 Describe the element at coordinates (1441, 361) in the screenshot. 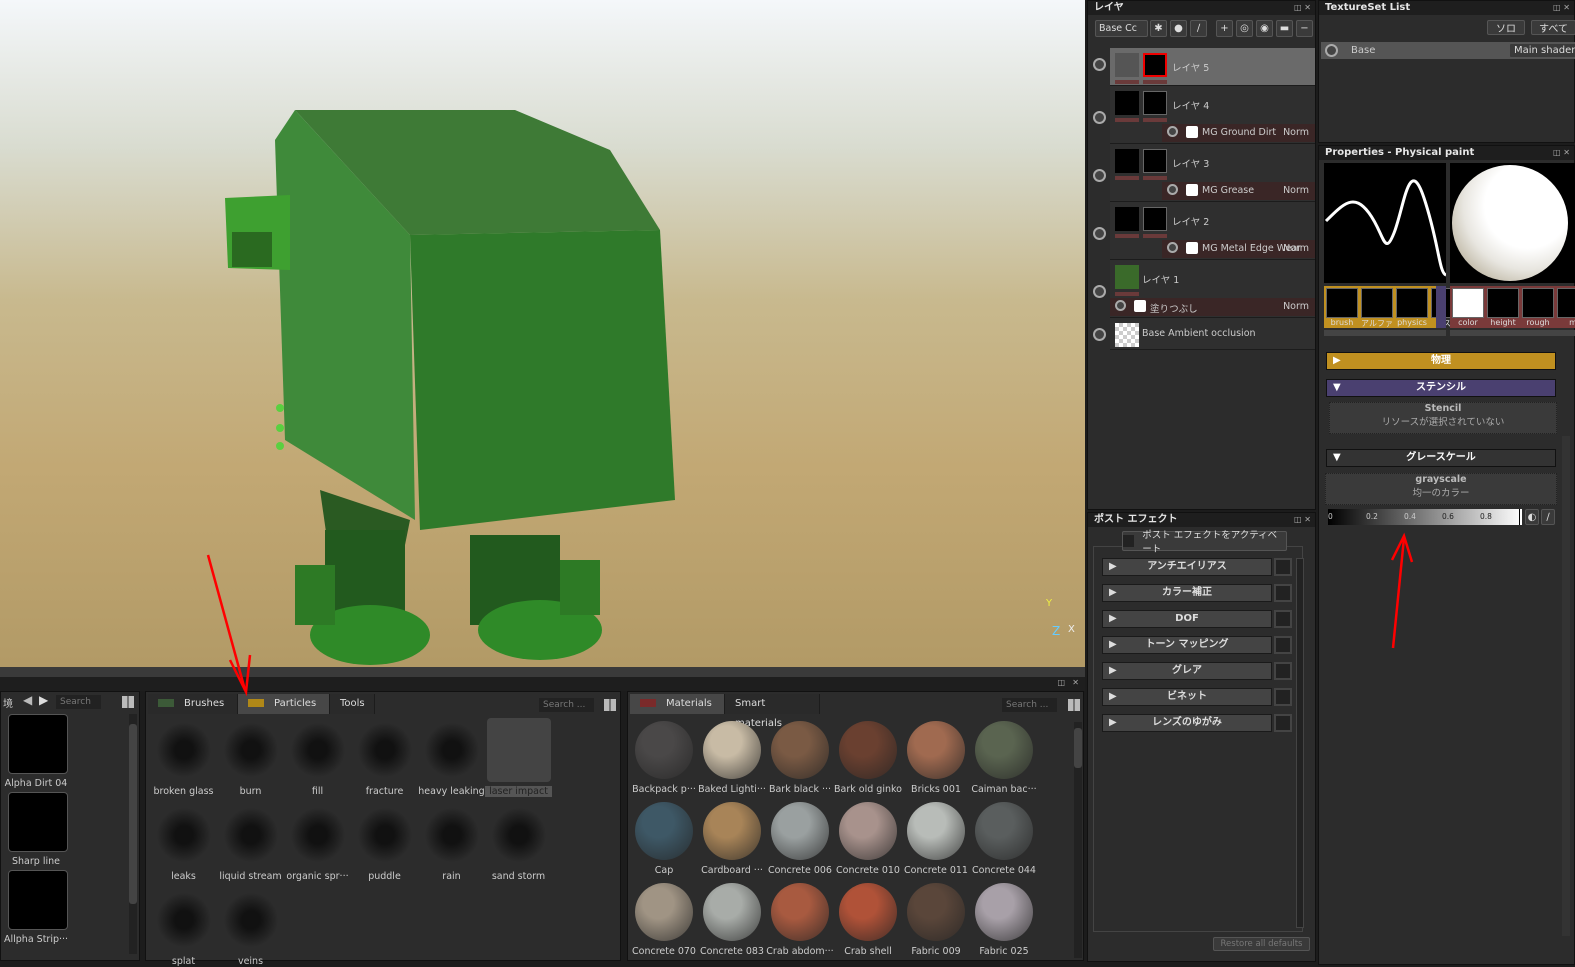

I see `physics-section: ▶ 物理` at that location.